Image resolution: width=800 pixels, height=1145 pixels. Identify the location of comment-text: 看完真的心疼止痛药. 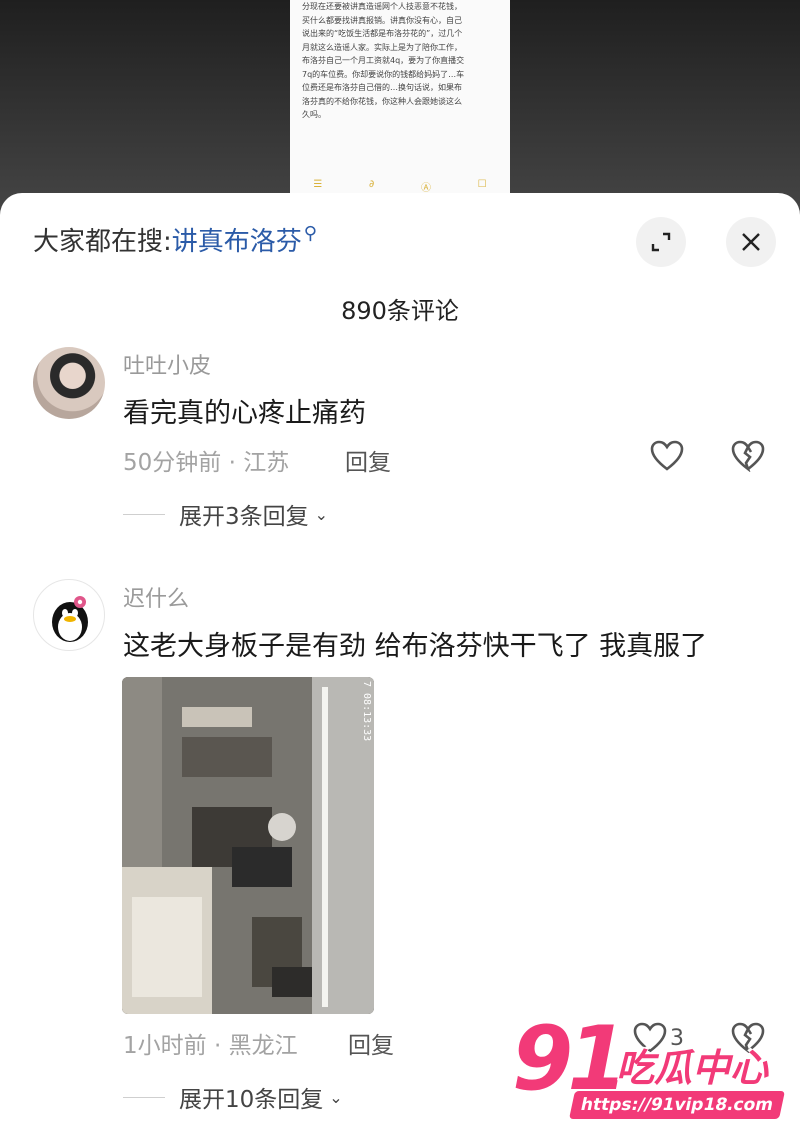
(244, 413).